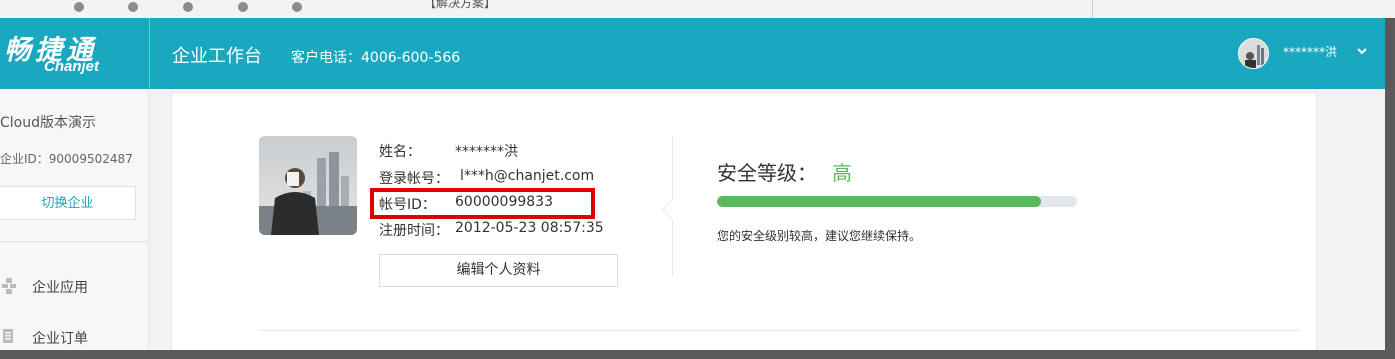 The height and width of the screenshot is (359, 1395). What do you see at coordinates (68, 203) in the screenshot?
I see `switch-company-button: 切换企业` at bounding box center [68, 203].